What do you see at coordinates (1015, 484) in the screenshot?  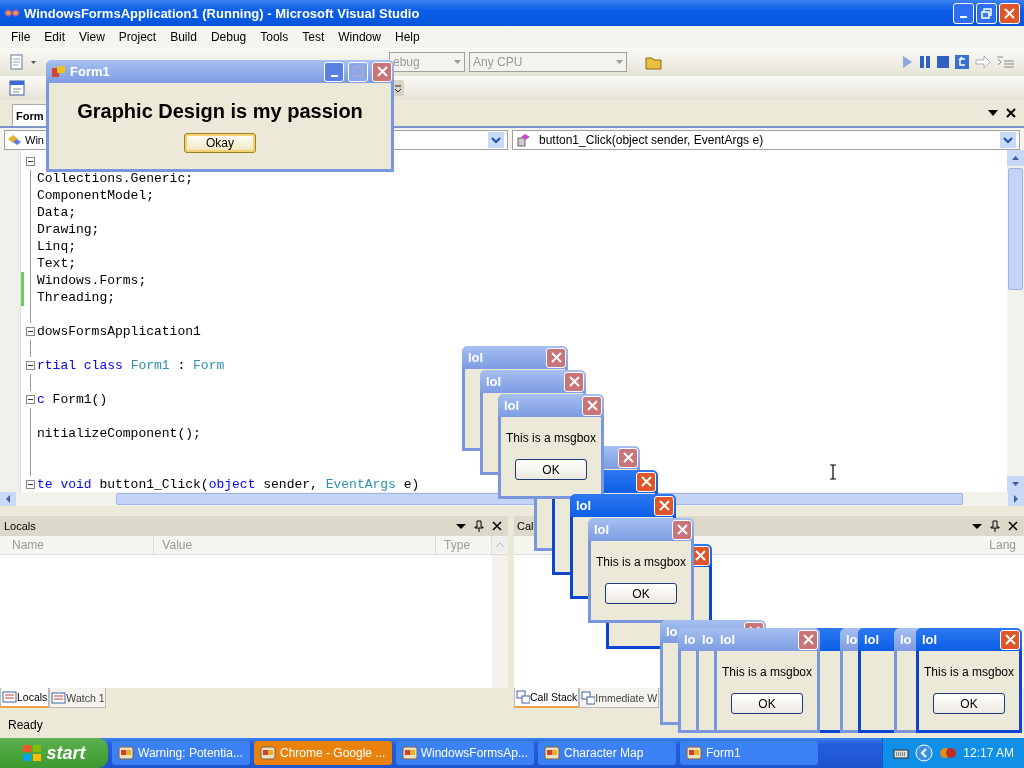 I see `scroll-down-icon` at bounding box center [1015, 484].